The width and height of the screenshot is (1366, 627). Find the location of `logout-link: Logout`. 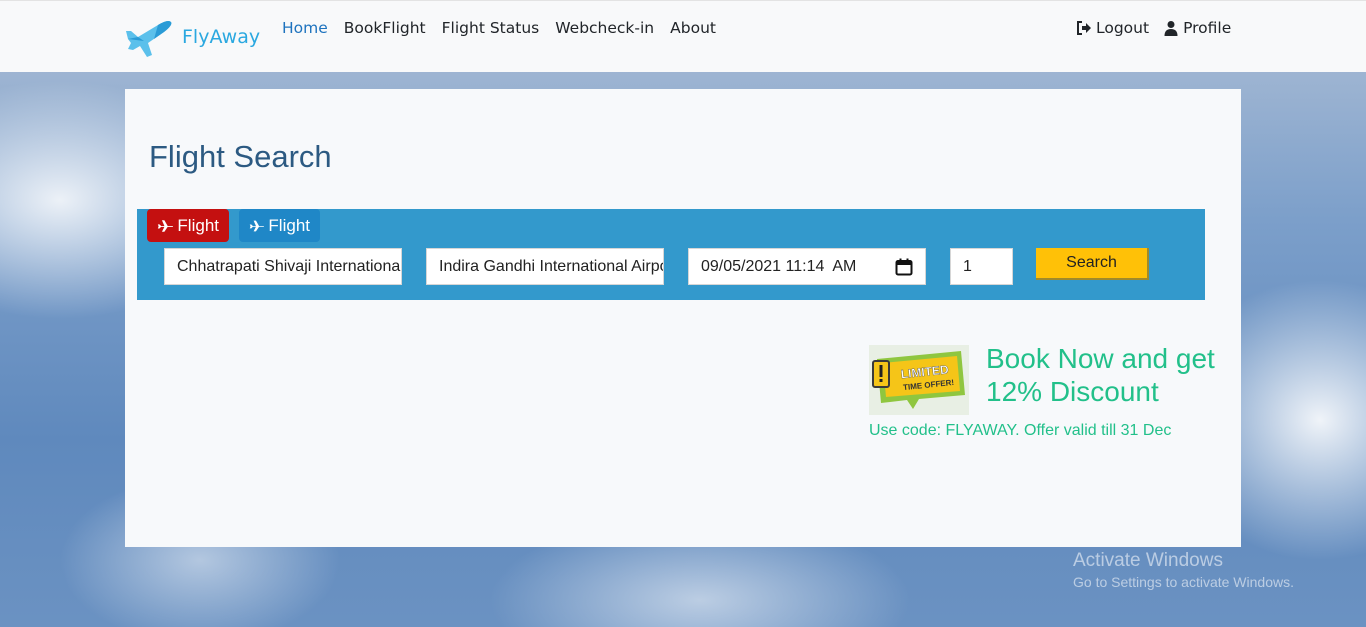

logout-link: Logout is located at coordinates (1112, 28).